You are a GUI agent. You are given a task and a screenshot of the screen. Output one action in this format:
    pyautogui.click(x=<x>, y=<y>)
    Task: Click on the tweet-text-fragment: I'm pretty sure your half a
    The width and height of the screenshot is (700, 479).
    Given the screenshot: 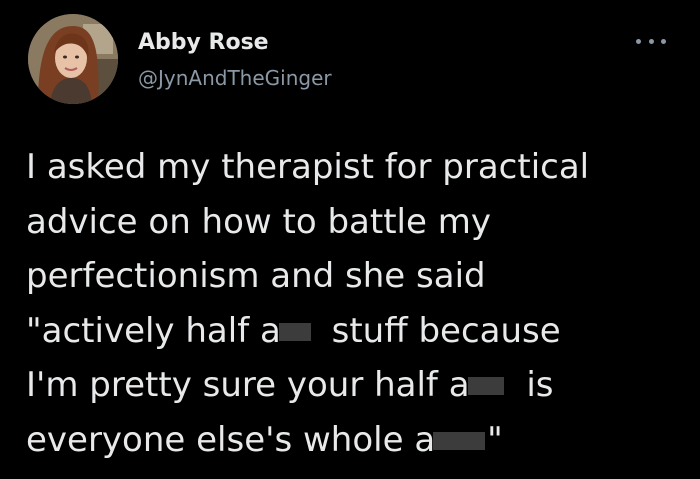 What is the action you would take?
    pyautogui.click(x=248, y=385)
    